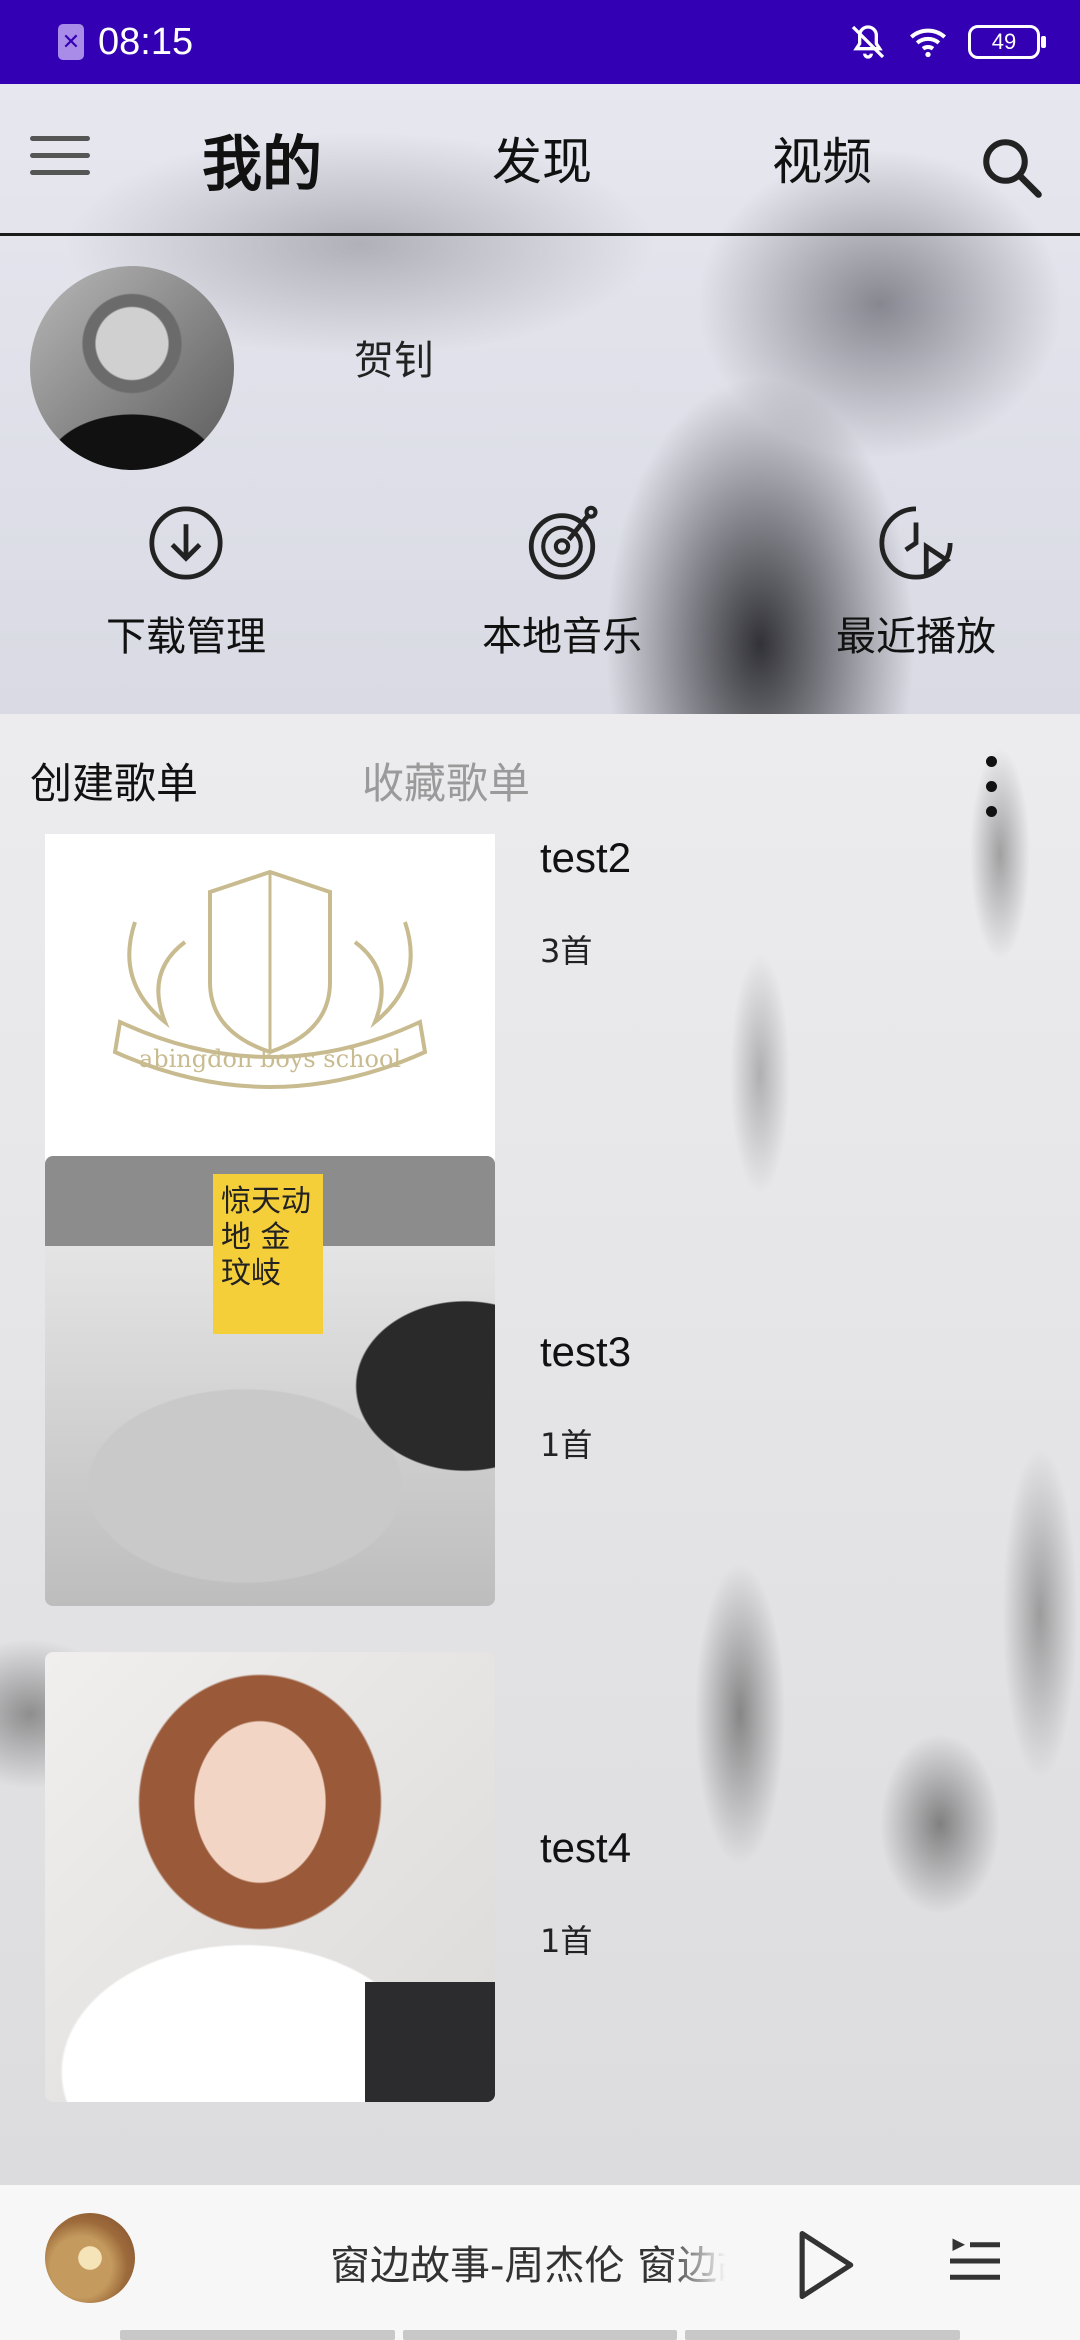 This screenshot has width=1080, height=2340. I want to click on playlist-name: test3, so click(586, 1351).